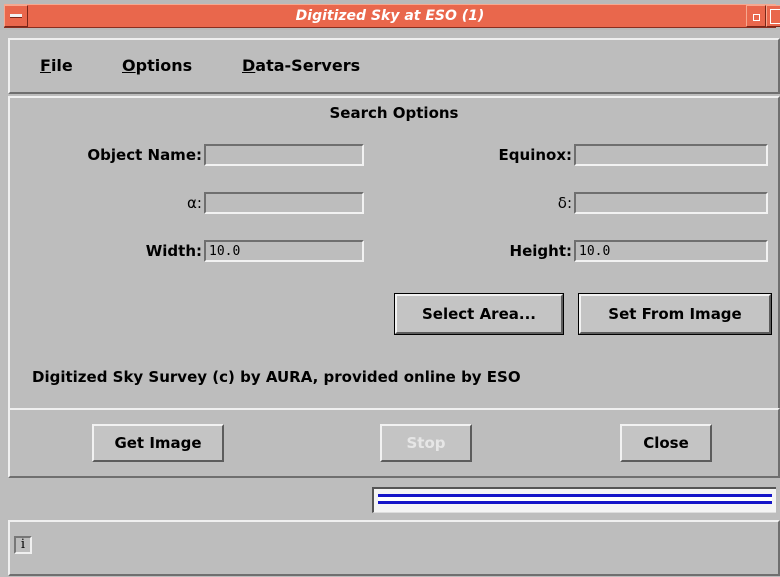 The height and width of the screenshot is (577, 780). I want to click on progress-area, so click(392, 499).